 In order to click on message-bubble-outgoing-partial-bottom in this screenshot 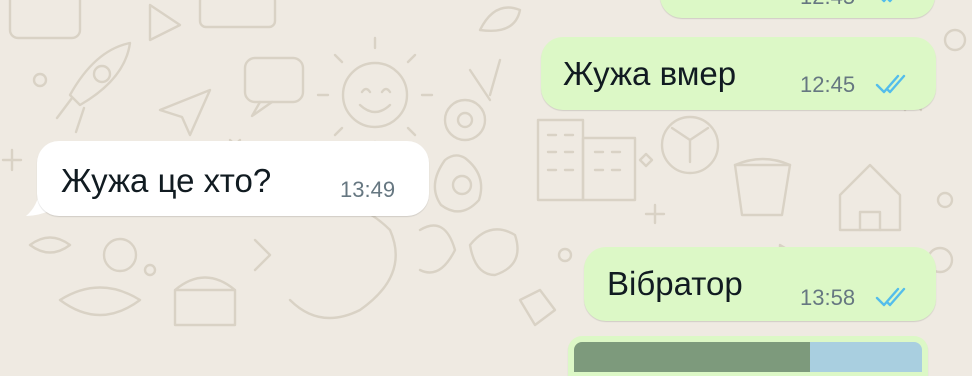, I will do `click(748, 356)`.